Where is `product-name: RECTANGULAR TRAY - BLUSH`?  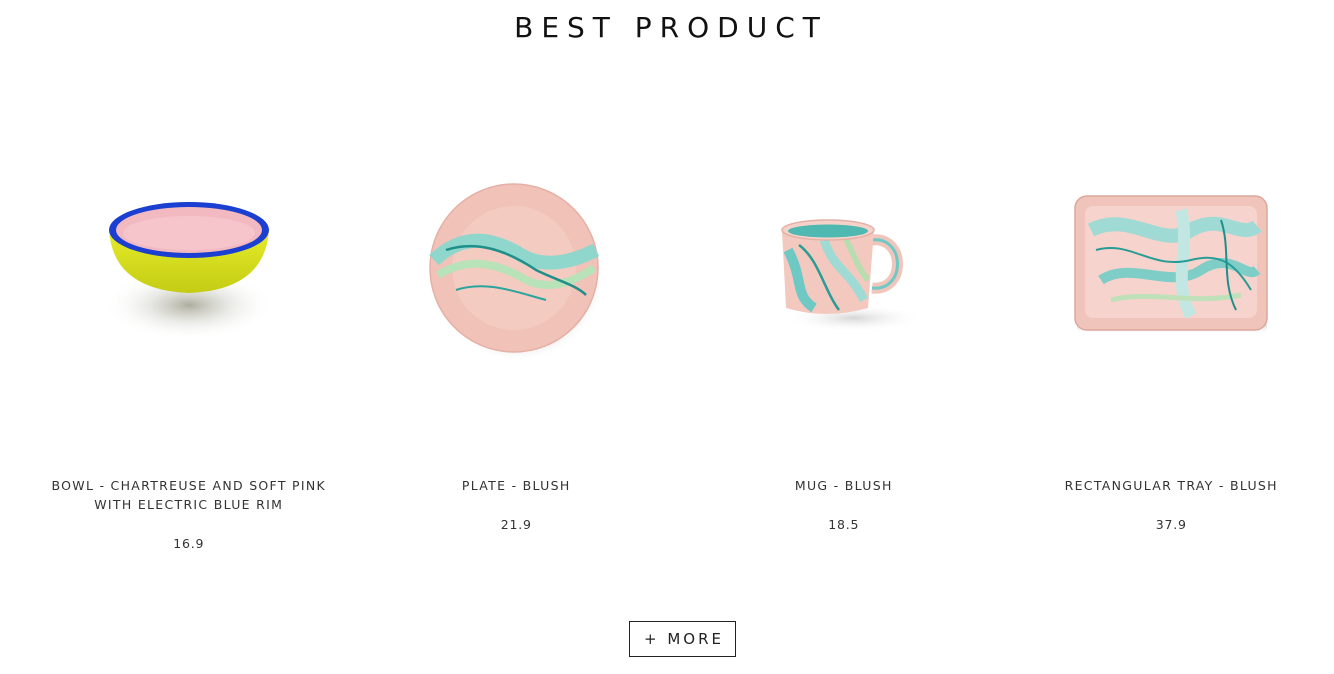
product-name: RECTANGULAR TRAY - BLUSH is located at coordinates (1171, 485).